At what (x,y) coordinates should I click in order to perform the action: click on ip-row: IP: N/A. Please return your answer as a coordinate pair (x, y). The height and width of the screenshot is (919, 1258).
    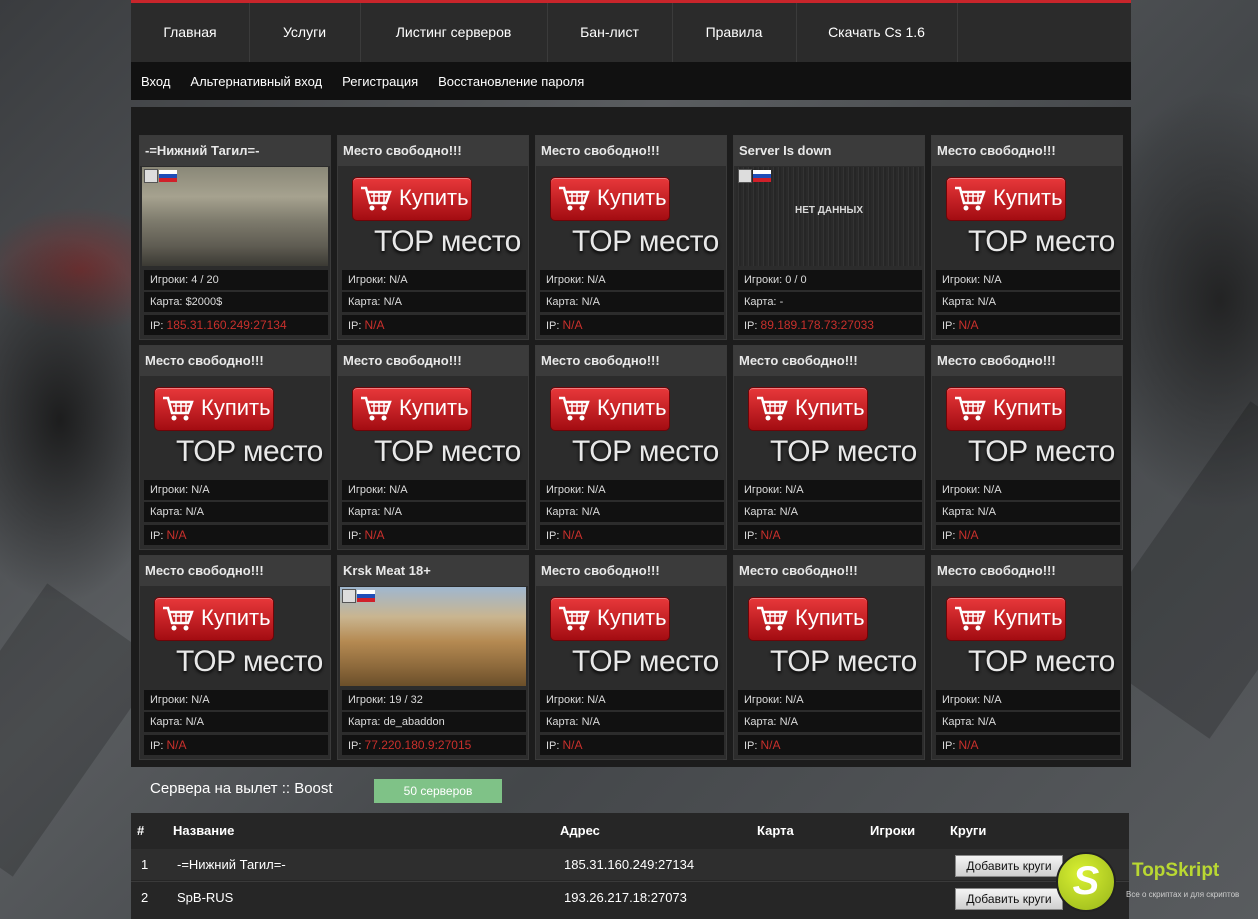
    Looking at the image, I should click on (1028, 745).